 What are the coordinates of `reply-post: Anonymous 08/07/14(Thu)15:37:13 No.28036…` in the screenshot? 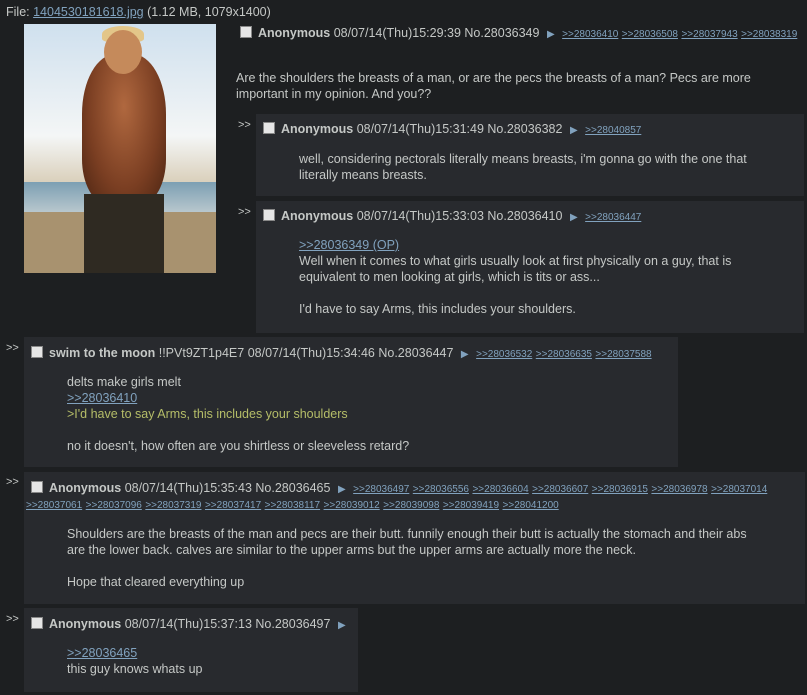 It's located at (191, 650).